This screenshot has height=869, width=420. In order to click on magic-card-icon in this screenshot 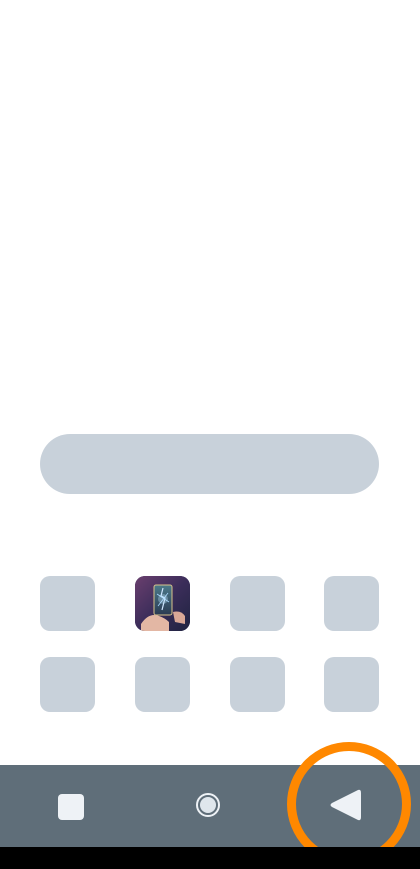, I will do `click(162, 603)`.